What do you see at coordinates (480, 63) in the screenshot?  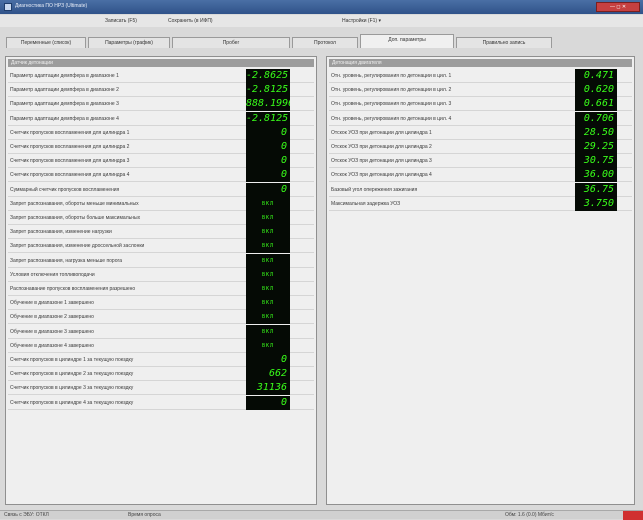 I see `panel-header: Детонация двигателя` at bounding box center [480, 63].